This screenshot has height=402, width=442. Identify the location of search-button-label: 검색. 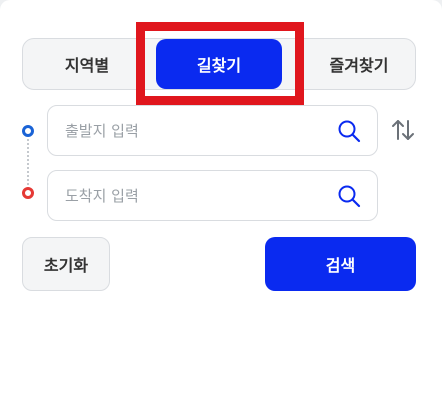
(340, 265).